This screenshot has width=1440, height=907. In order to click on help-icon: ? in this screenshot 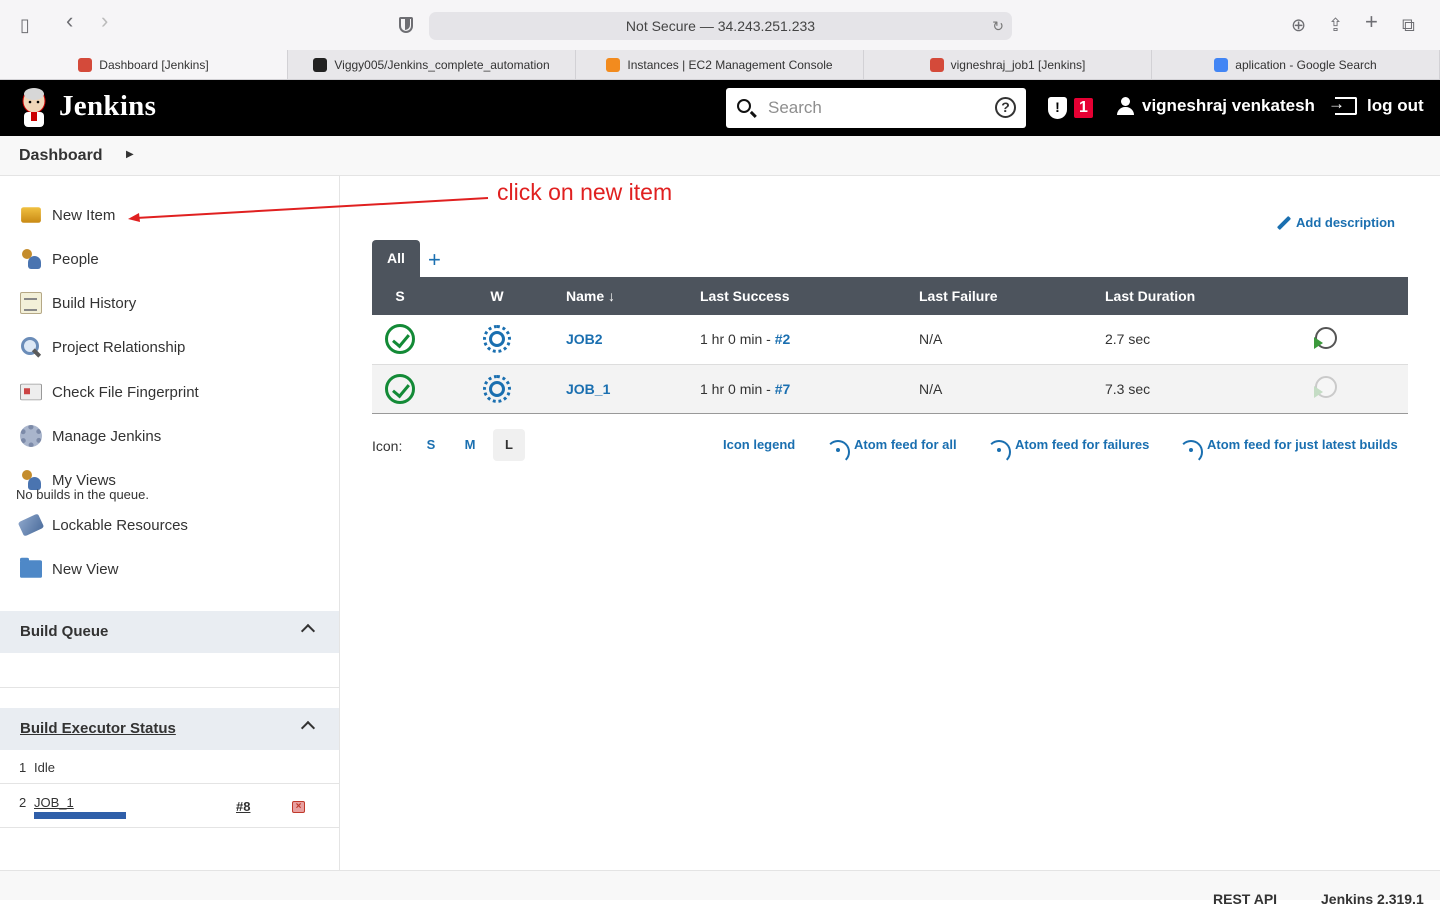, I will do `click(1005, 107)`.